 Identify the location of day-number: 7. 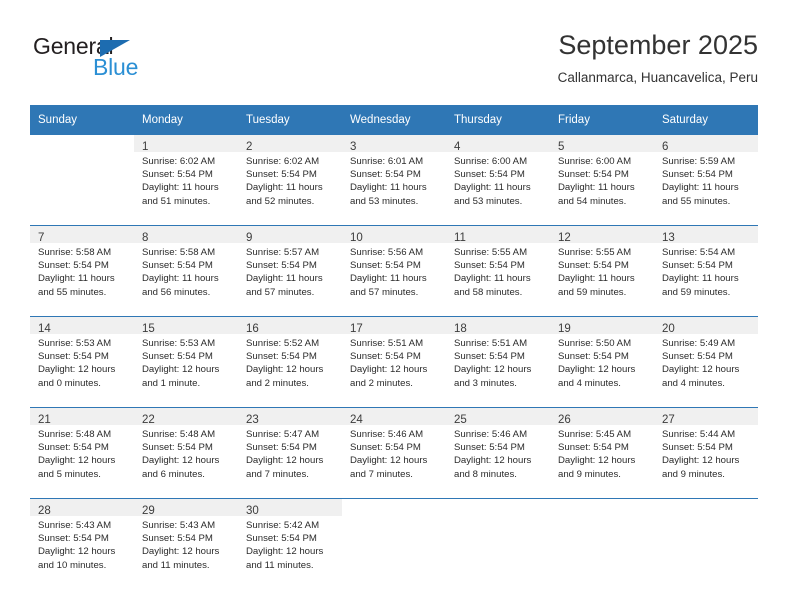
(41, 238).